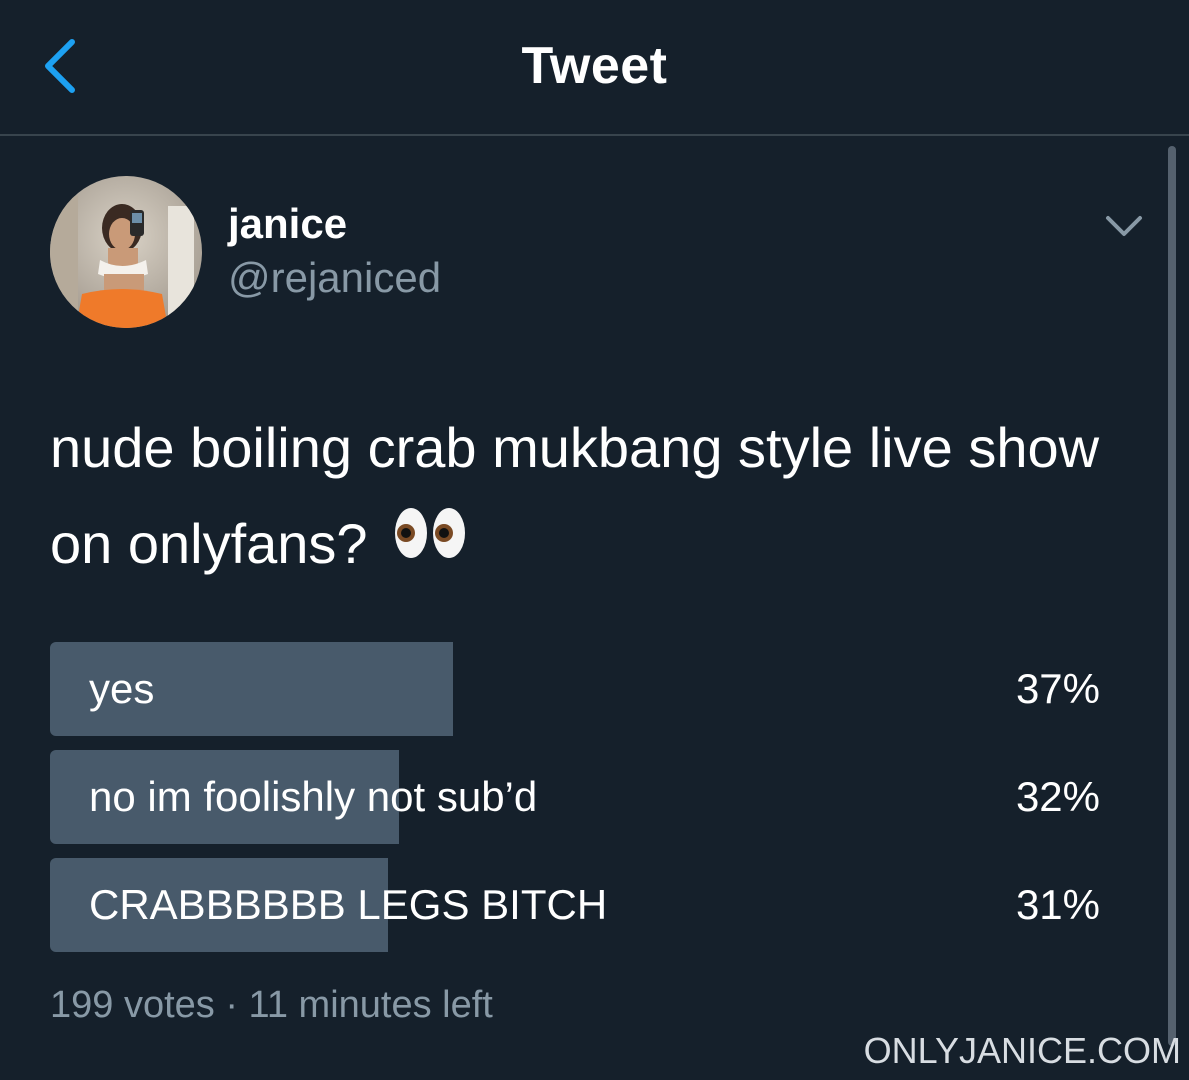 Image resolution: width=1189 pixels, height=1080 pixels. I want to click on poll-option-percent: 37%, so click(1057, 688).